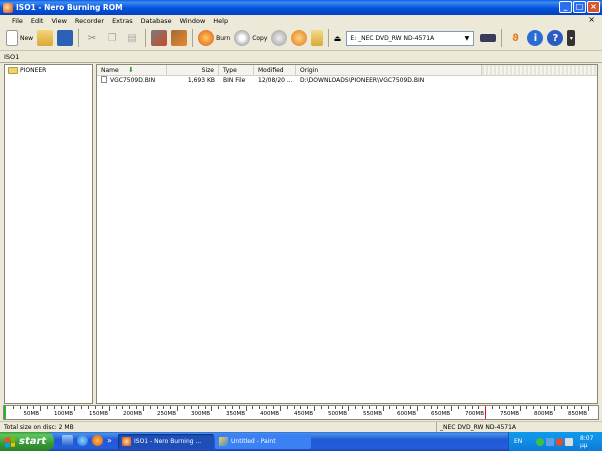 This screenshot has height=451, width=602. Describe the element at coordinates (110, 70) in the screenshot. I see `column-header-name-label: Name` at that location.